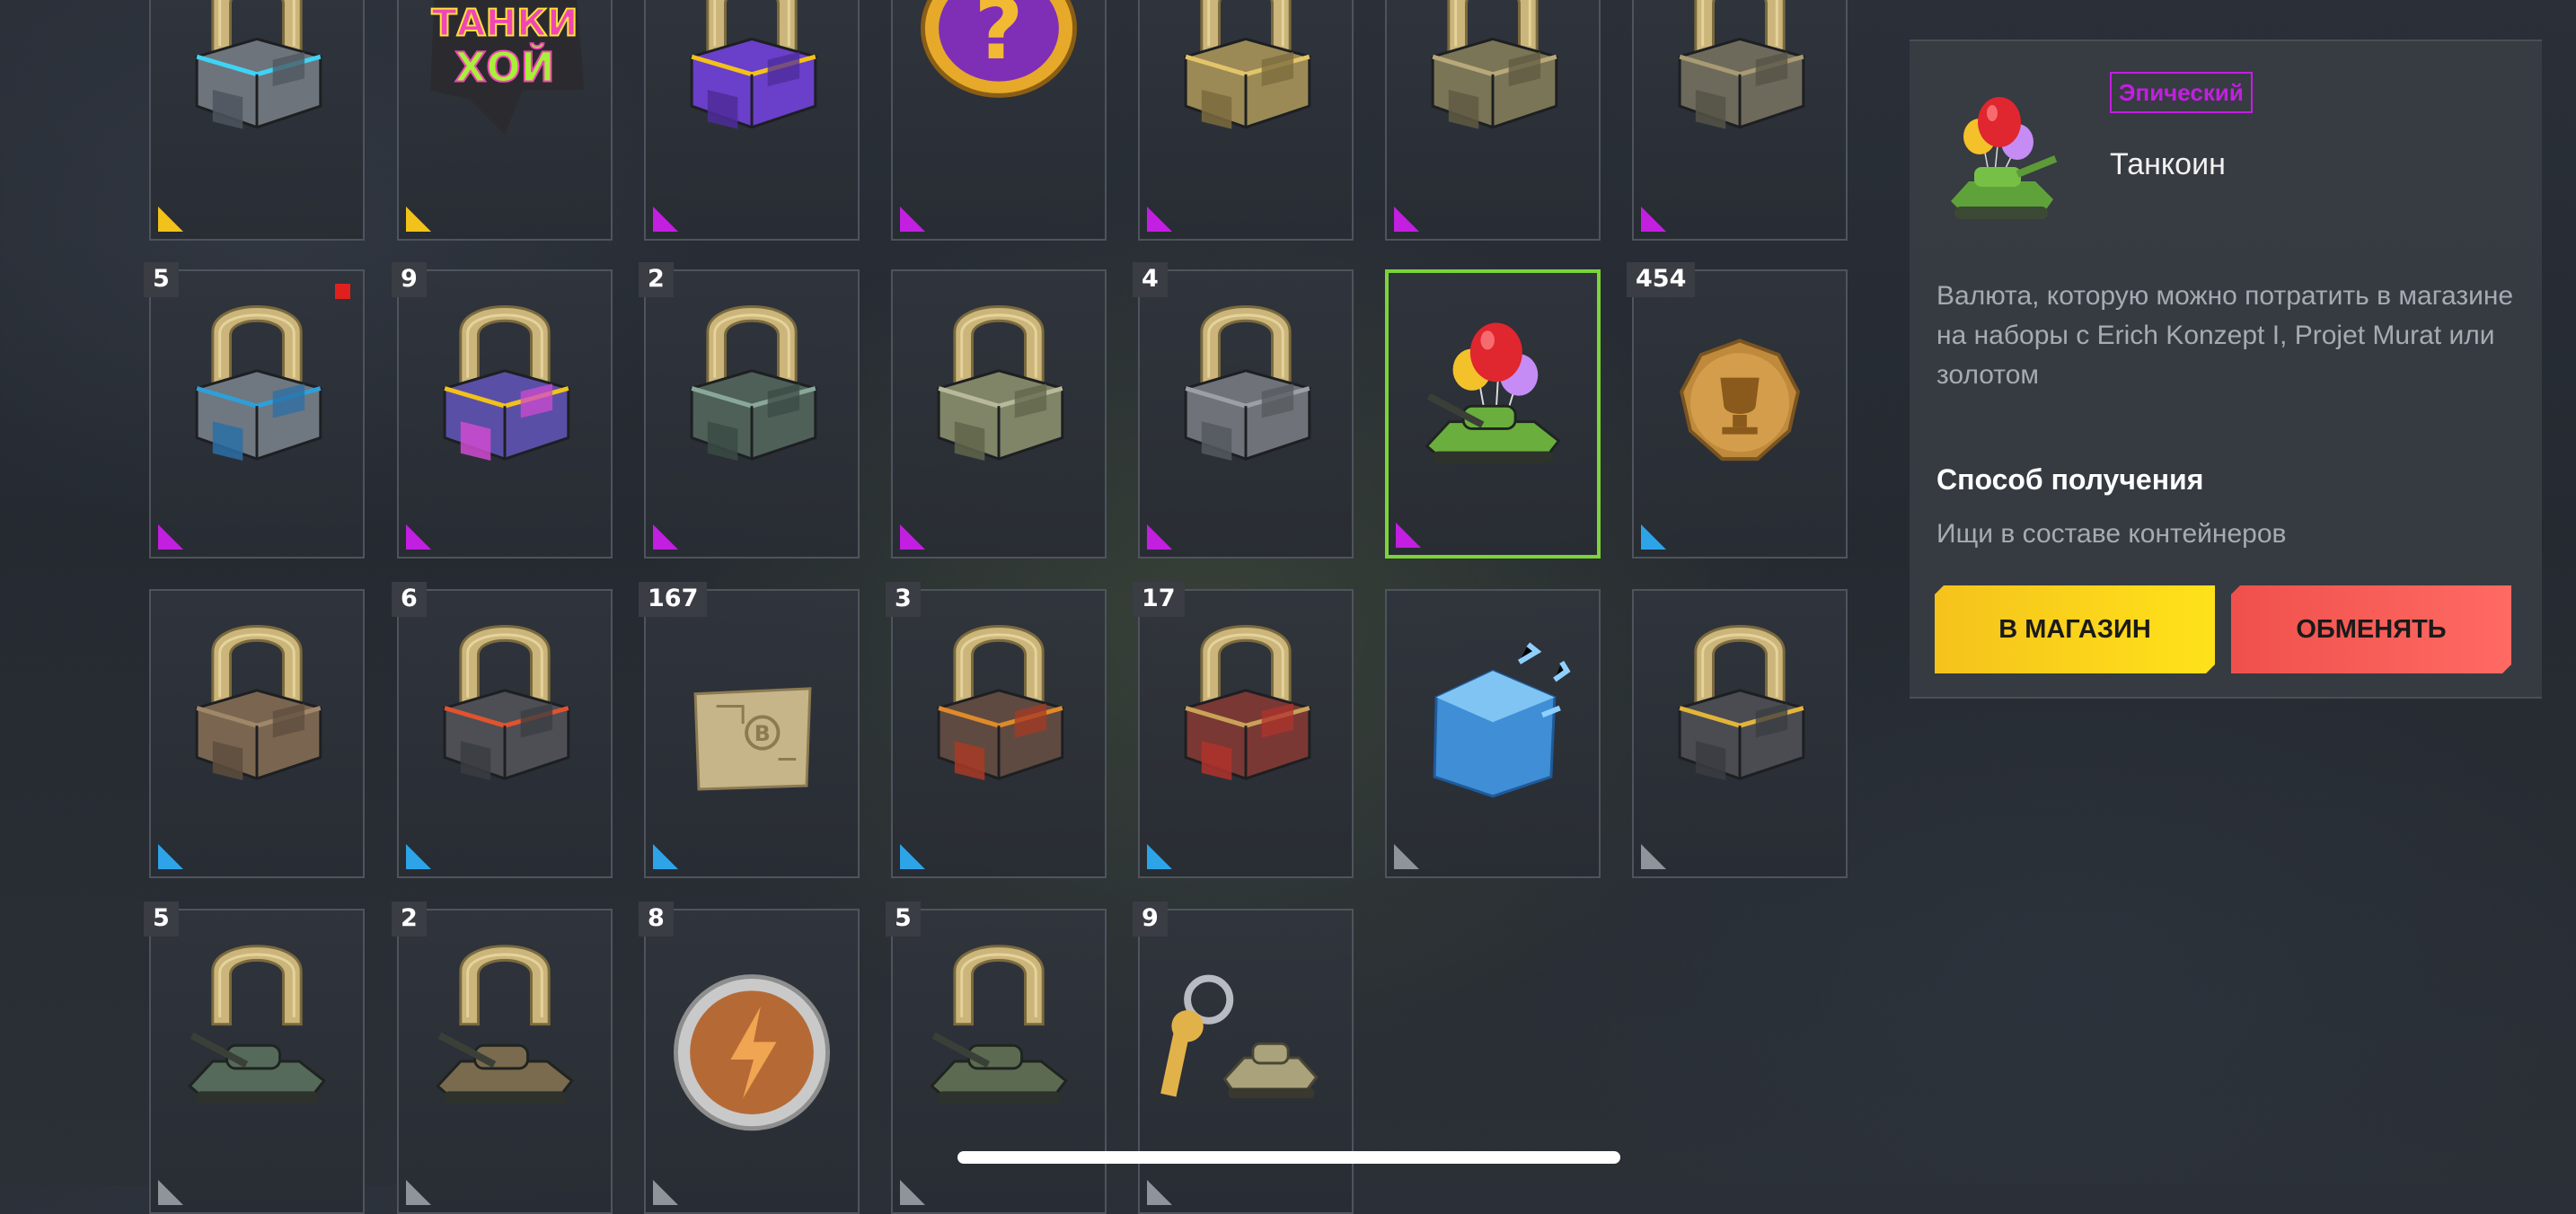 This screenshot has width=2576, height=1214. Describe the element at coordinates (1246, 1061) in the screenshot. I see `key-with-tank-keychain-icon` at that location.